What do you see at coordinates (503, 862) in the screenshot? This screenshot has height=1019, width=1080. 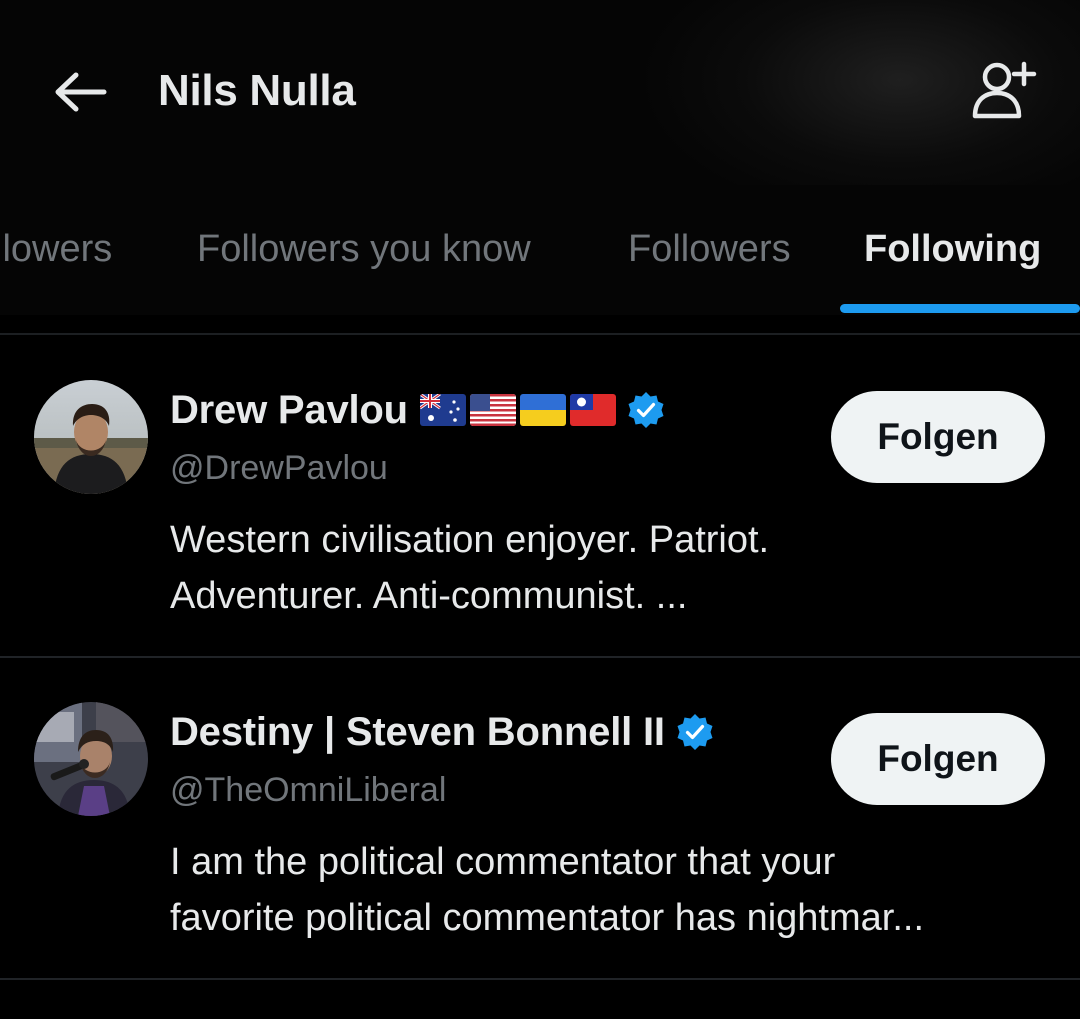 I see `bio-line: I am the political commentator that your` at bounding box center [503, 862].